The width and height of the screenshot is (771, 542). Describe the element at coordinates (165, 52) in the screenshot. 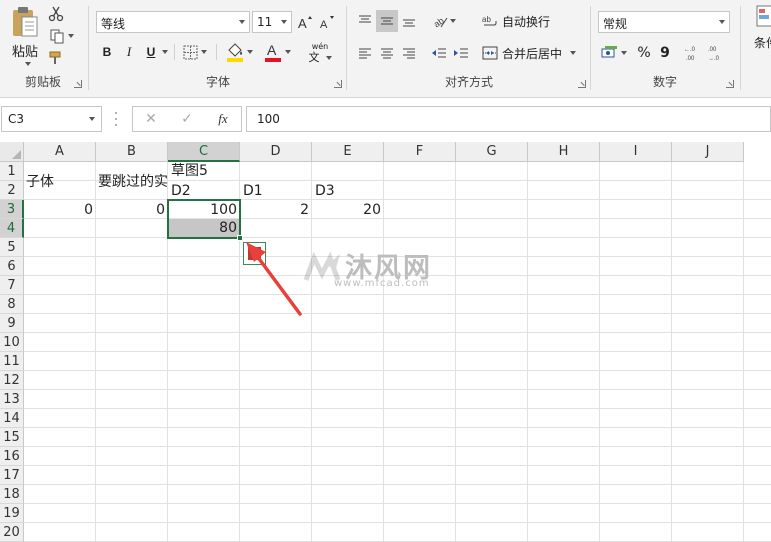

I see `underline-dropdown` at that location.